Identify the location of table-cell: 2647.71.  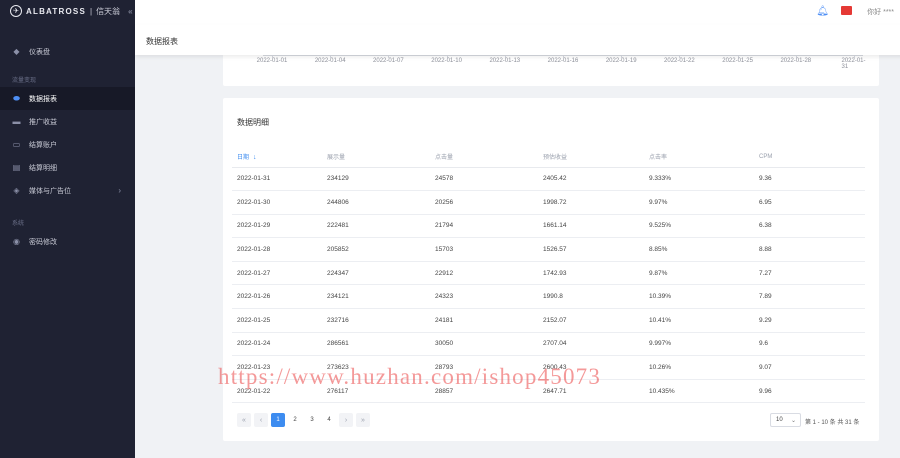
(591, 391).